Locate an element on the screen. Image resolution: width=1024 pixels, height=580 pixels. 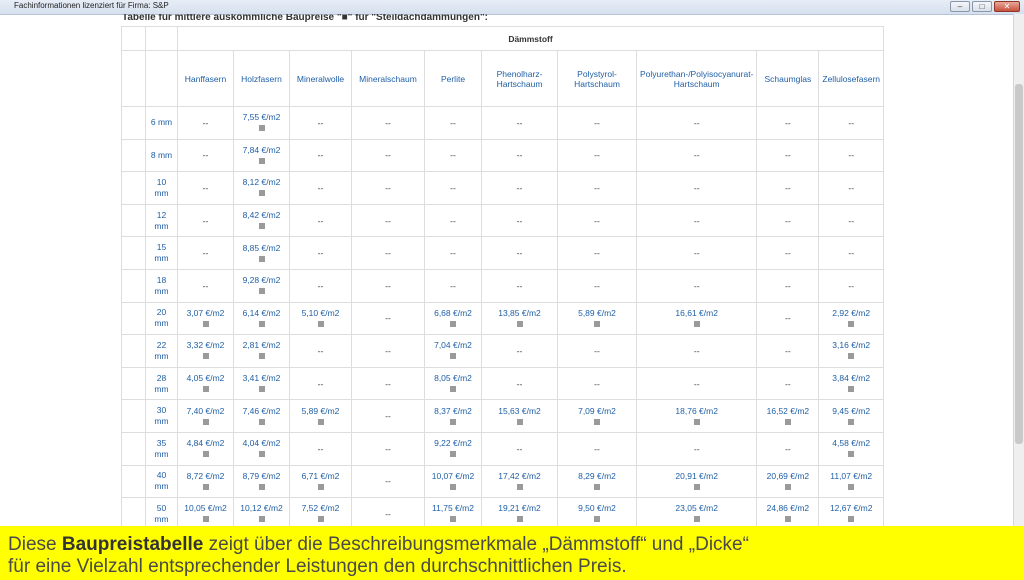
price-link: 10,07 €/m2 is located at coordinates (453, 476).